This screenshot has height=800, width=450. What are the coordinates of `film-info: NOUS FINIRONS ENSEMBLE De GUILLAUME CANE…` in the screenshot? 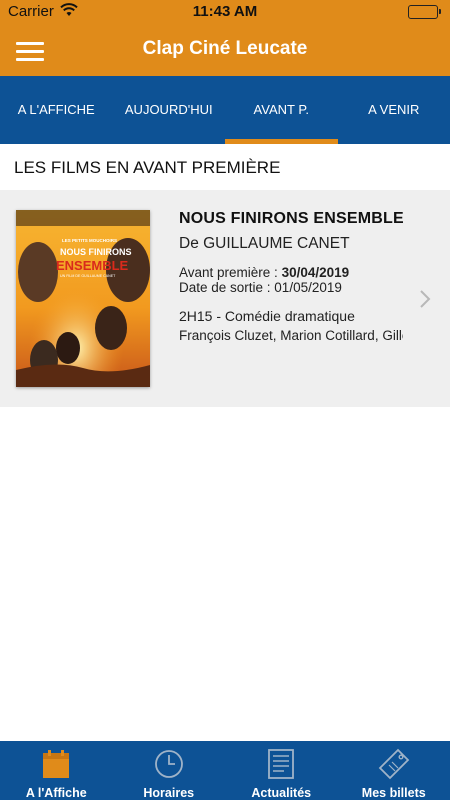 It's located at (291, 276).